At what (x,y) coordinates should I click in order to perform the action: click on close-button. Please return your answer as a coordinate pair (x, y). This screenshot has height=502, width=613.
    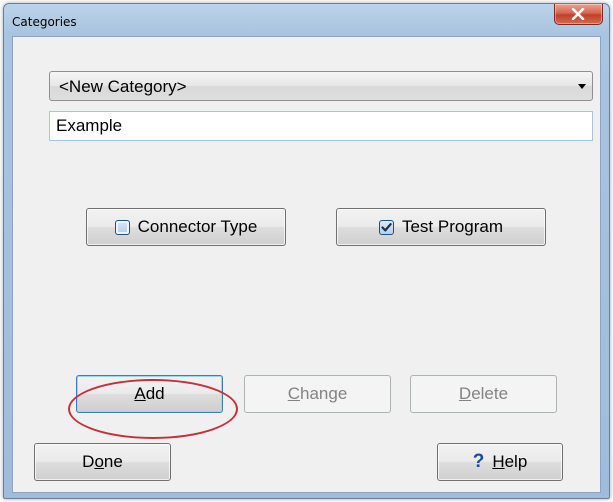
    Looking at the image, I should click on (578, 14).